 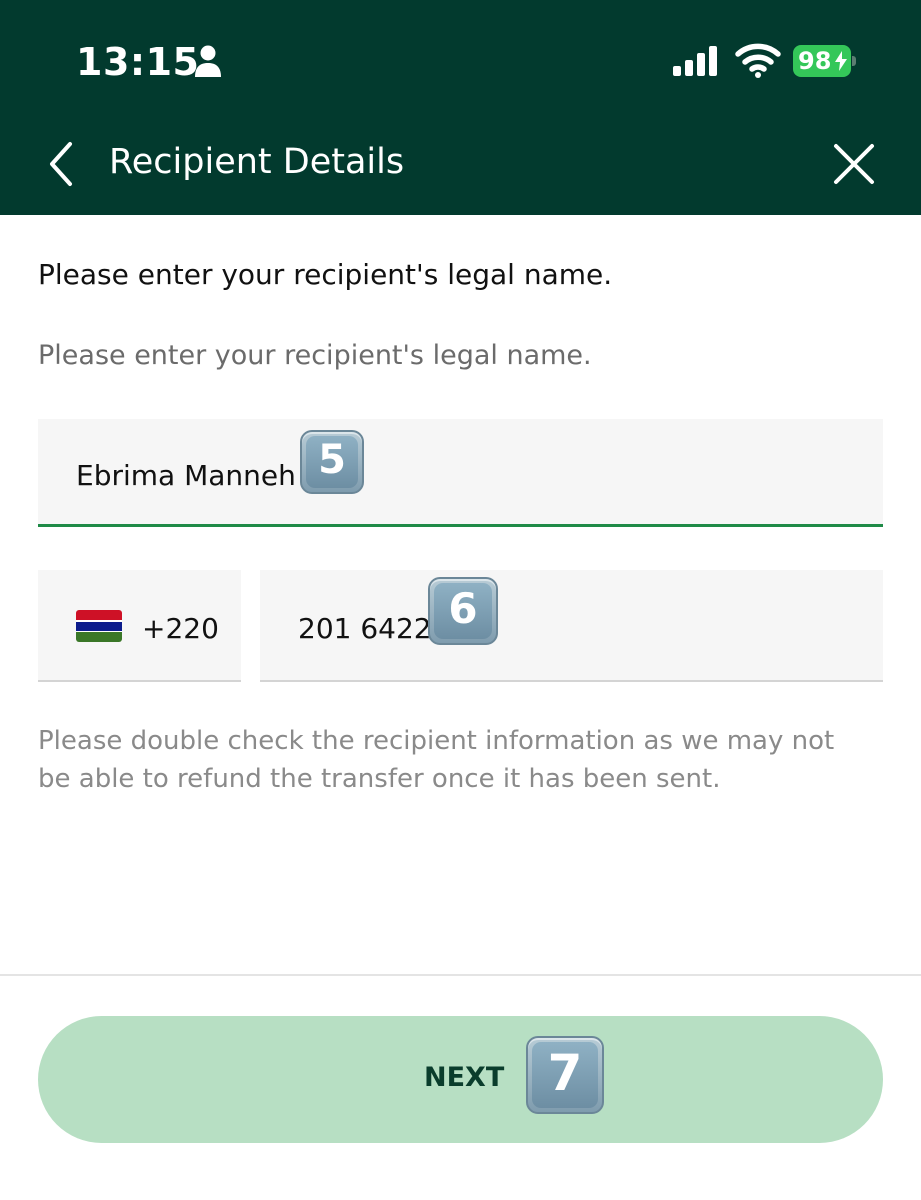 What do you see at coordinates (138, 62) in the screenshot?
I see `status-time: 13:15` at bounding box center [138, 62].